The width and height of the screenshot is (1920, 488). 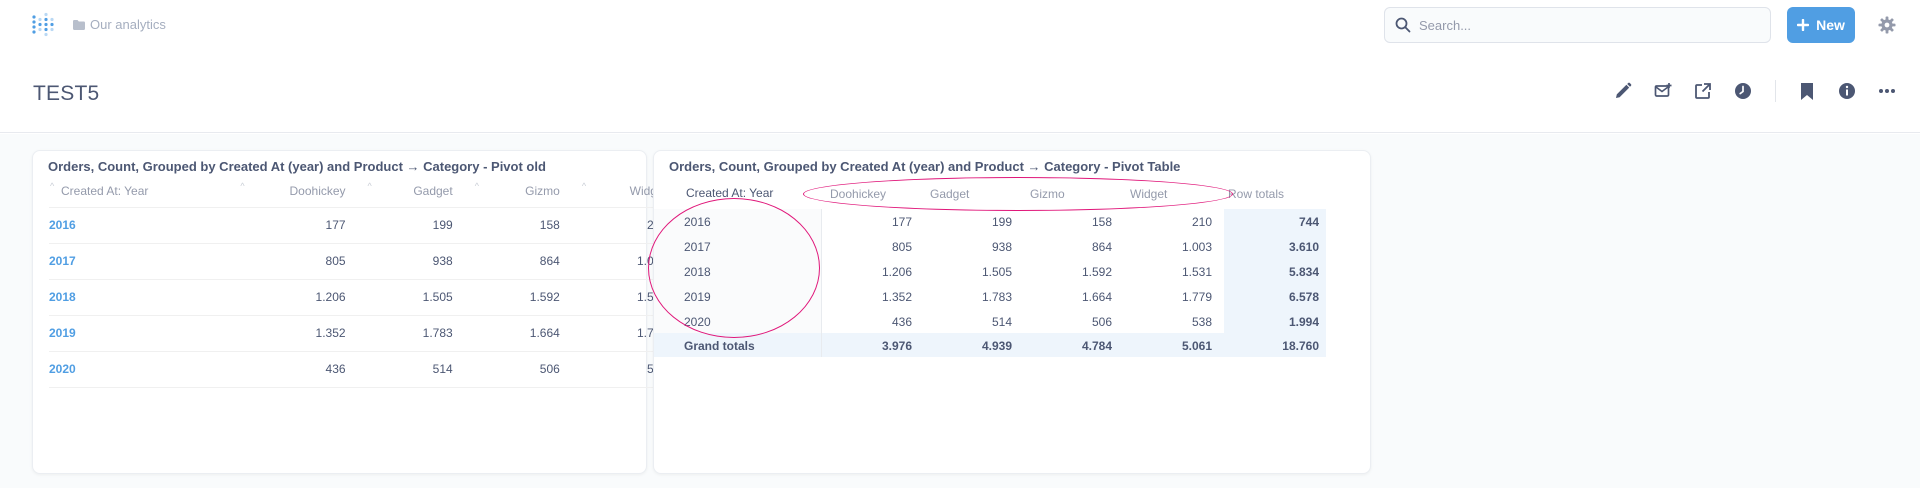 I want to click on table-row: 2017 805 938 864 1.003, so click(x=359, y=261).